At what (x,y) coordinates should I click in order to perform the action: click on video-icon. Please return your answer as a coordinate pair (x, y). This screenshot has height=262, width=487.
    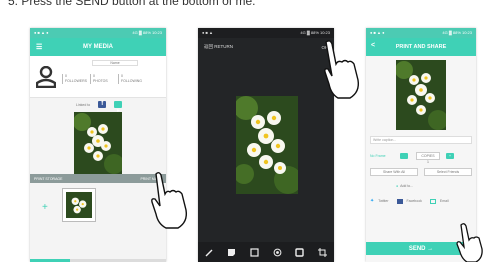
    Looking at the image, I should click on (118, 106).